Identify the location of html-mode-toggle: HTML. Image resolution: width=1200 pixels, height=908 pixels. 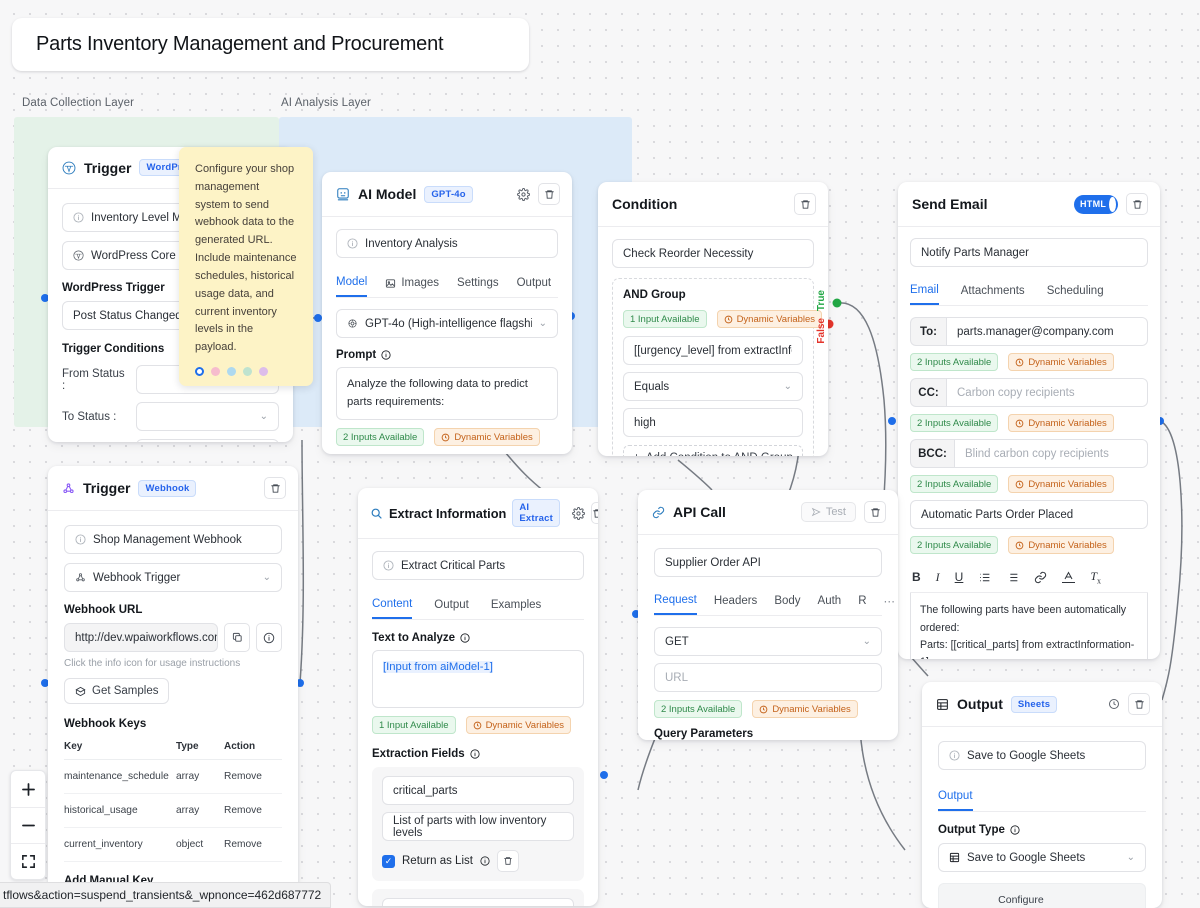
(1096, 204).